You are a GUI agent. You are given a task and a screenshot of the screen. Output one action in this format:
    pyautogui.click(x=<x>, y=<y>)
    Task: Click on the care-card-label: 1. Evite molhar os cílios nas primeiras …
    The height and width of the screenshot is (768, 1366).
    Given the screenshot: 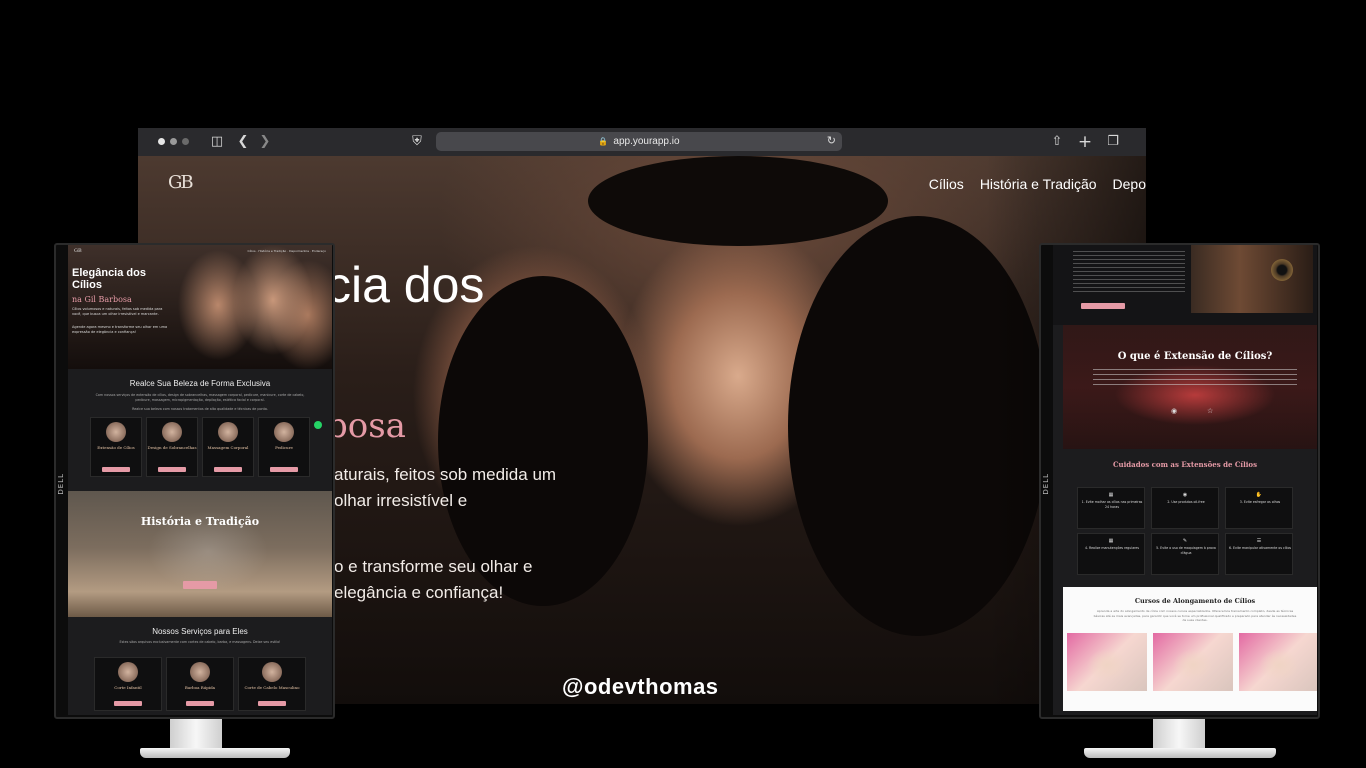 What is the action you would take?
    pyautogui.click(x=1112, y=504)
    